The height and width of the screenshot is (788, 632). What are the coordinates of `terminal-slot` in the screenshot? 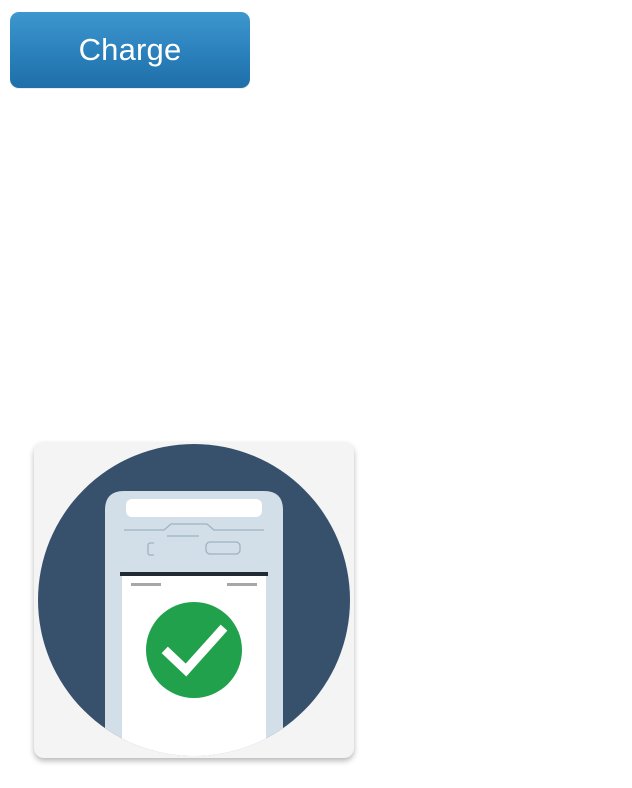 It's located at (194, 508).